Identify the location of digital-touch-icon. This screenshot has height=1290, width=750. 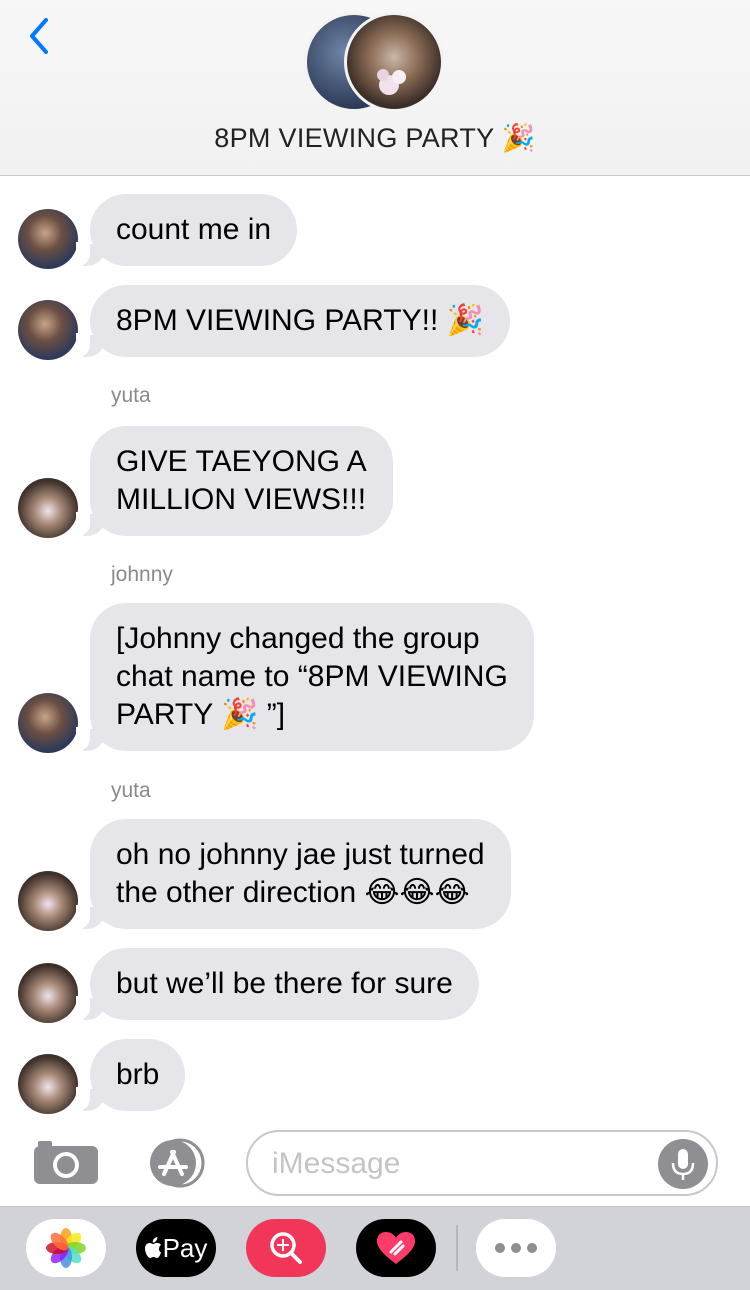
(396, 1248).